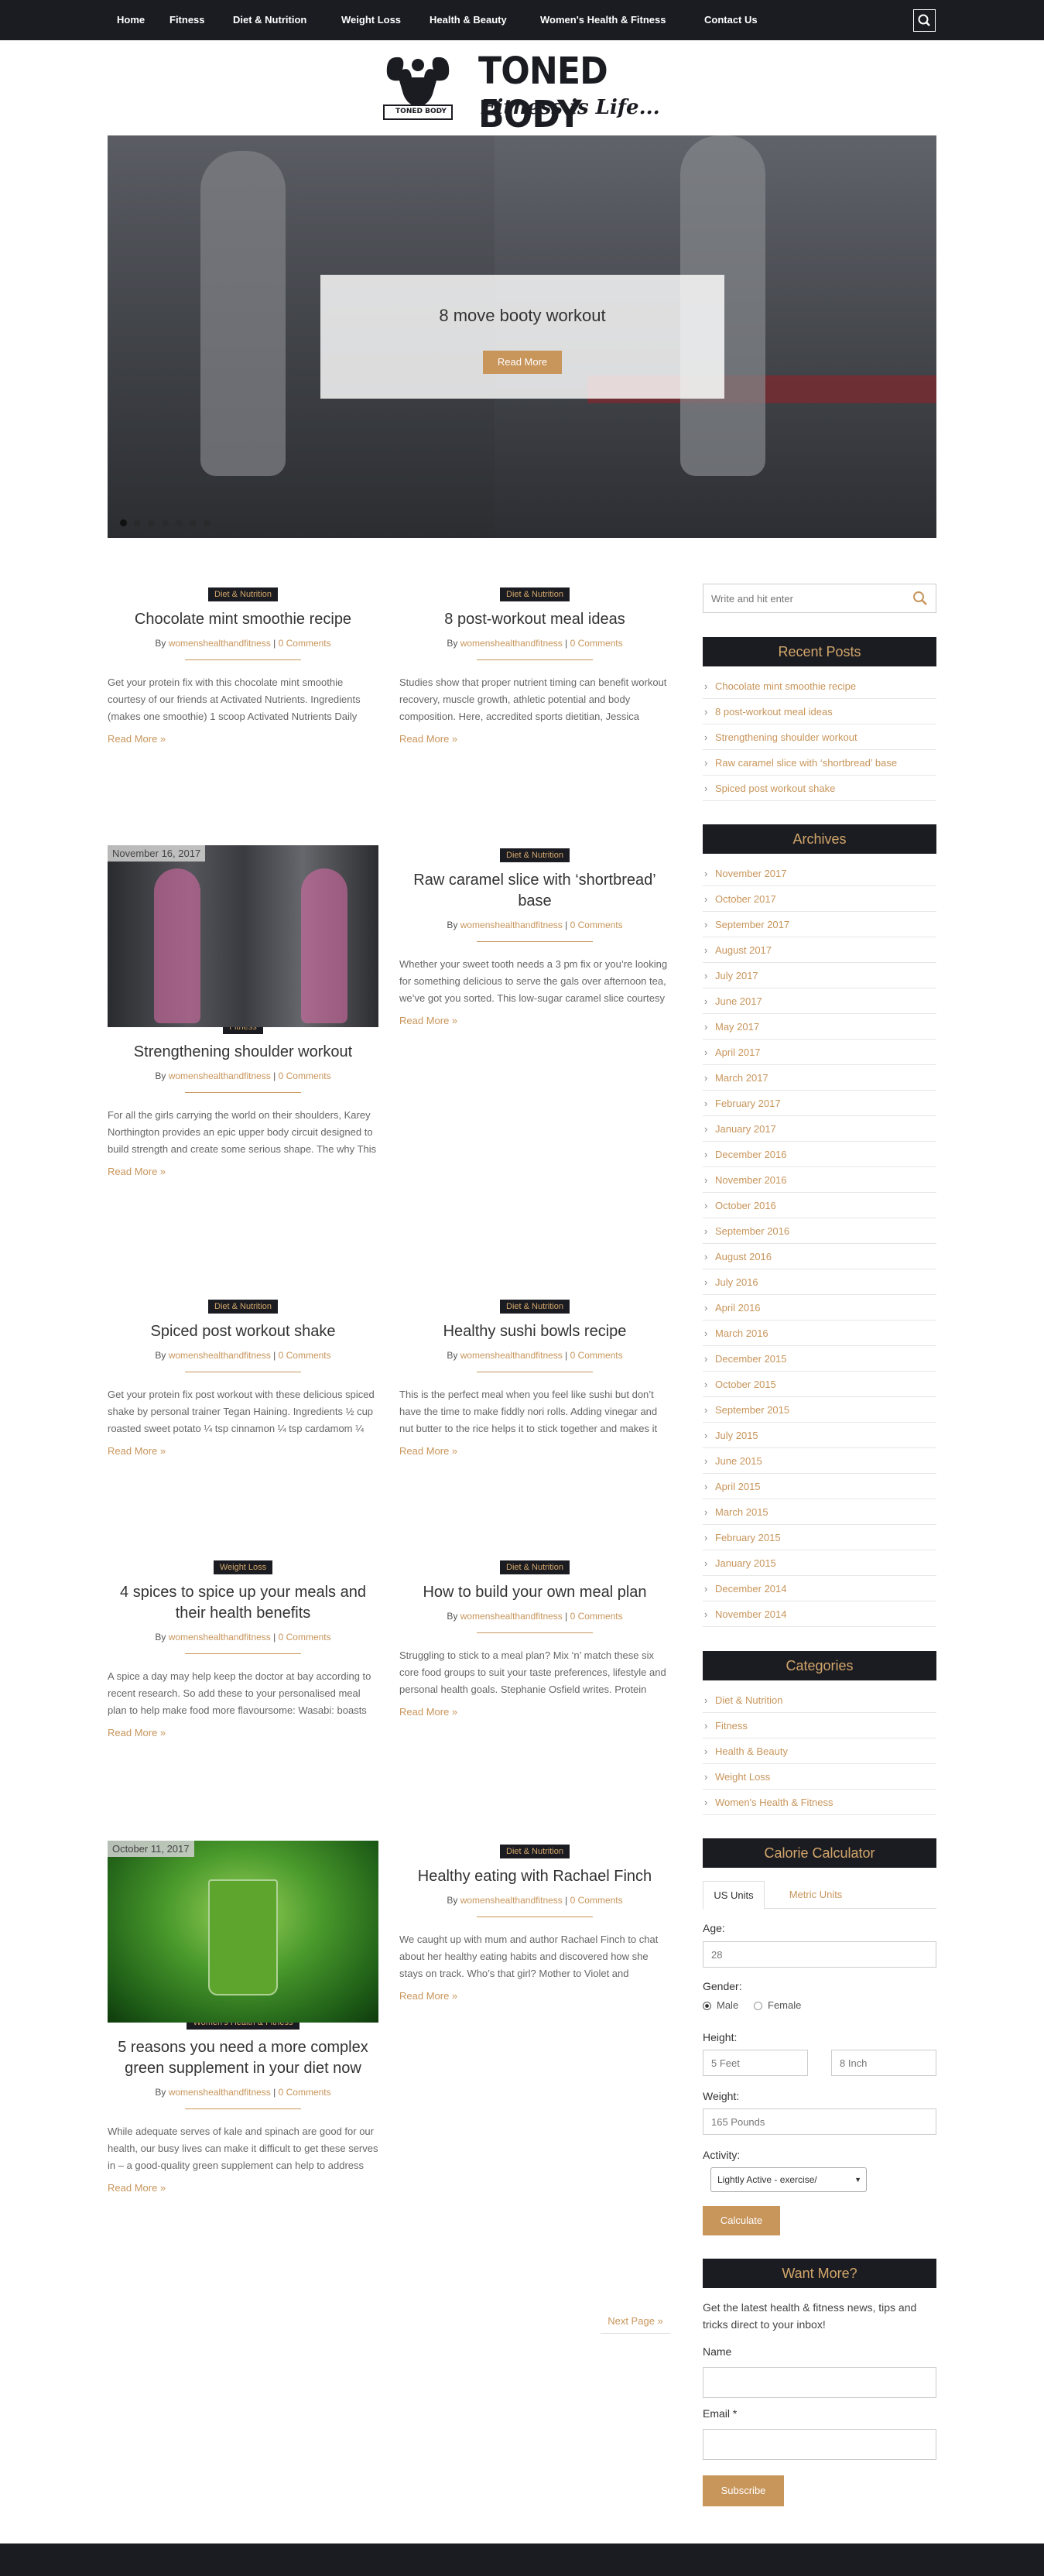  What do you see at coordinates (534, 1331) in the screenshot?
I see `post-title: Healthy sushi bowls recipe` at bounding box center [534, 1331].